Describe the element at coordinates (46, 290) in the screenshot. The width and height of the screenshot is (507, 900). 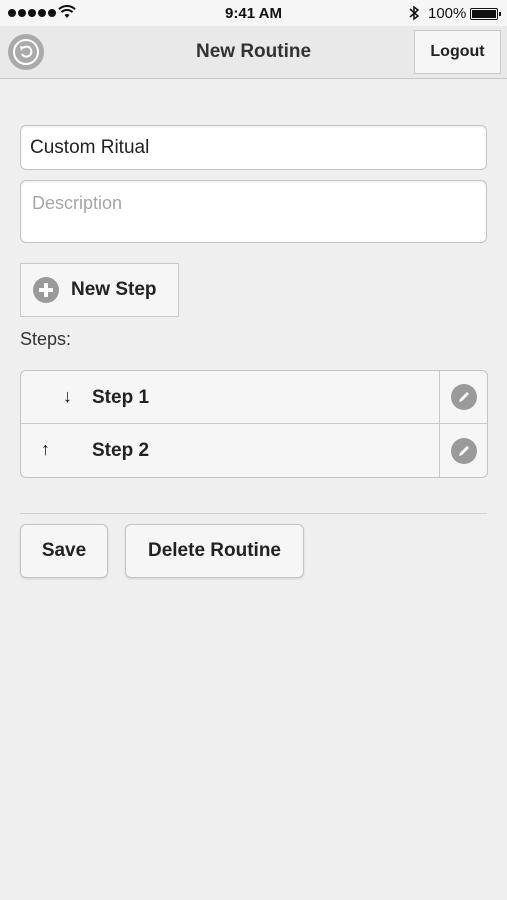
I see `plus-circle-icon` at that location.